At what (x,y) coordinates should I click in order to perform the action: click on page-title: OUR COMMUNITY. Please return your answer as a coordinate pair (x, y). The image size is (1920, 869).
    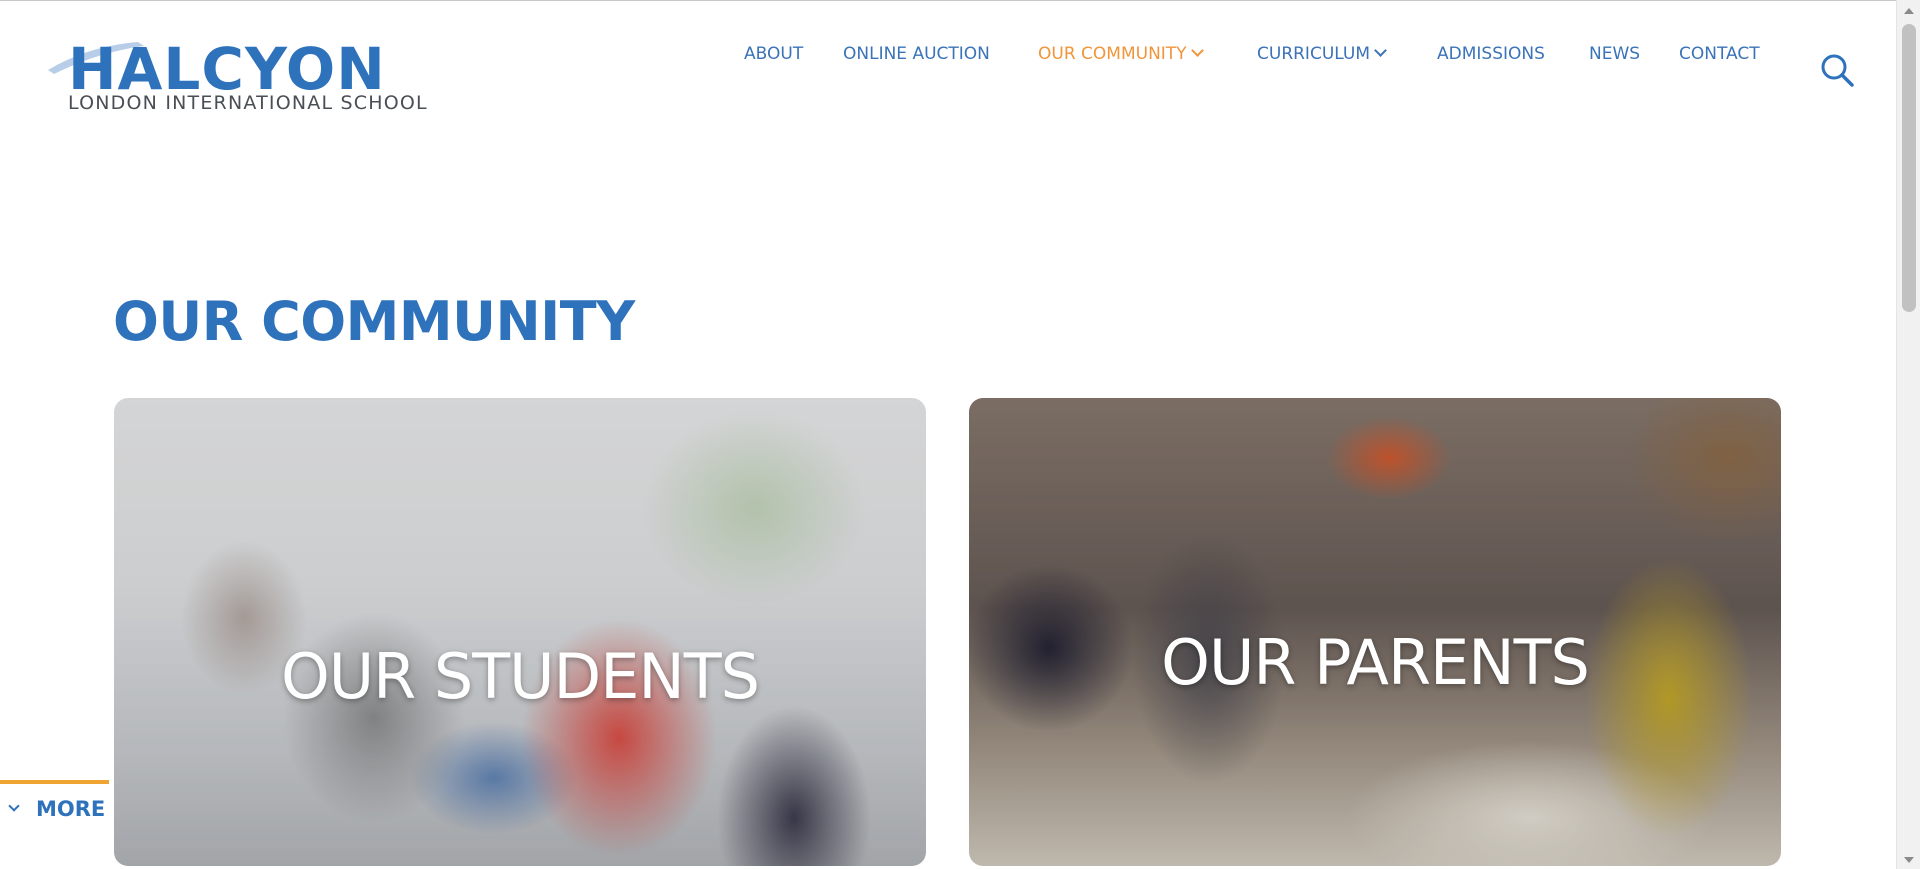
    Looking at the image, I should click on (374, 321).